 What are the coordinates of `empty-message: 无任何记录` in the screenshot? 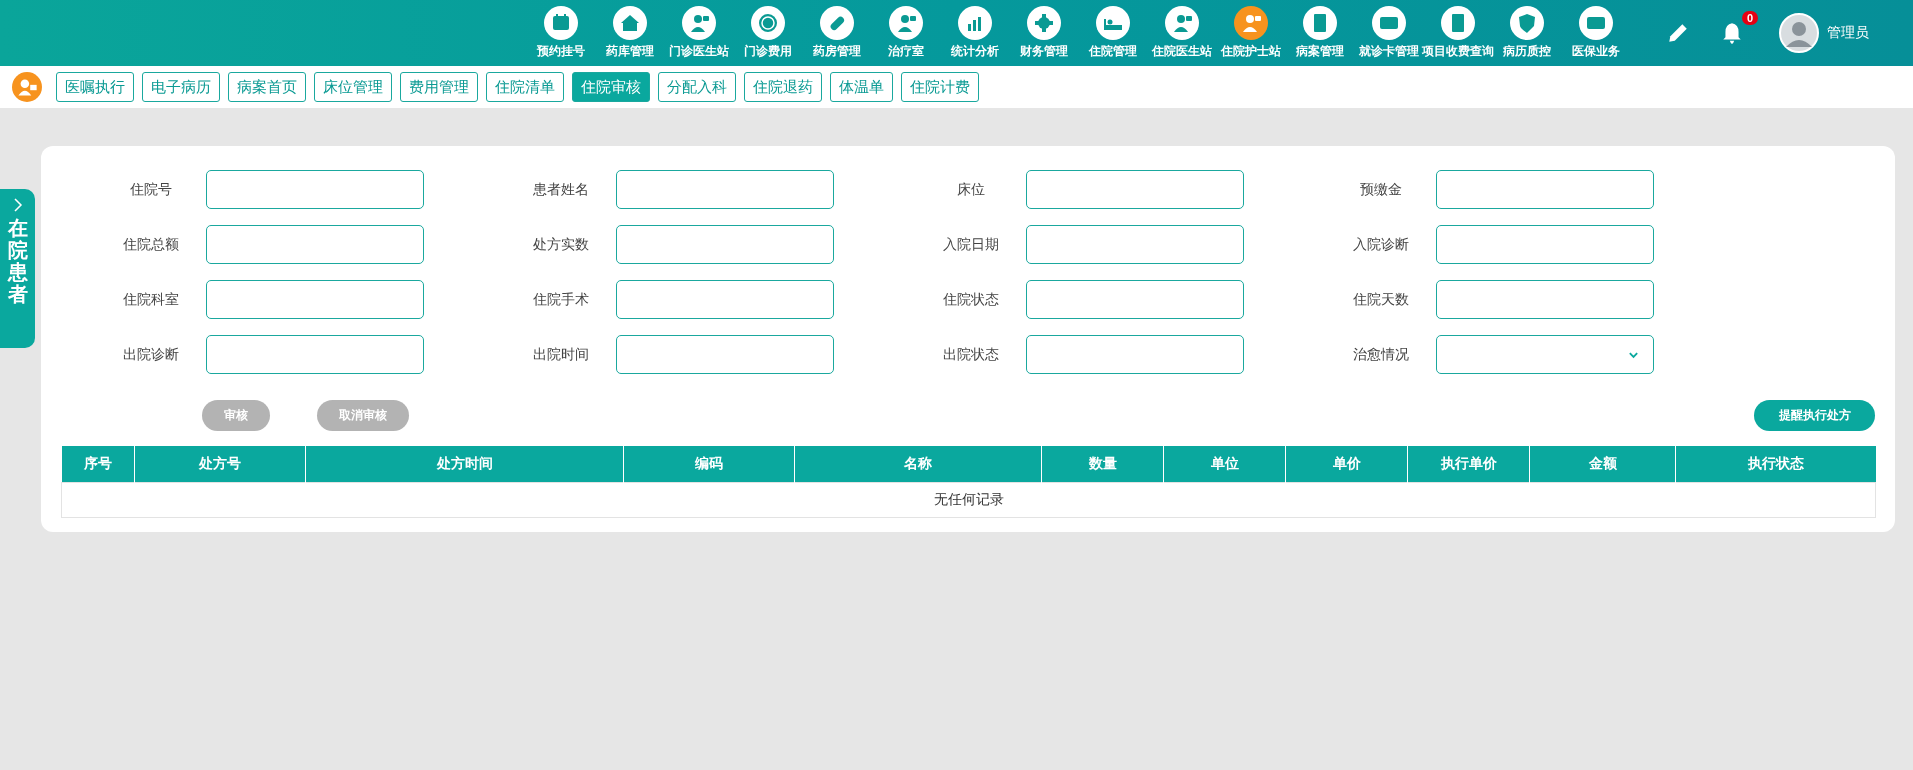 It's located at (968, 499).